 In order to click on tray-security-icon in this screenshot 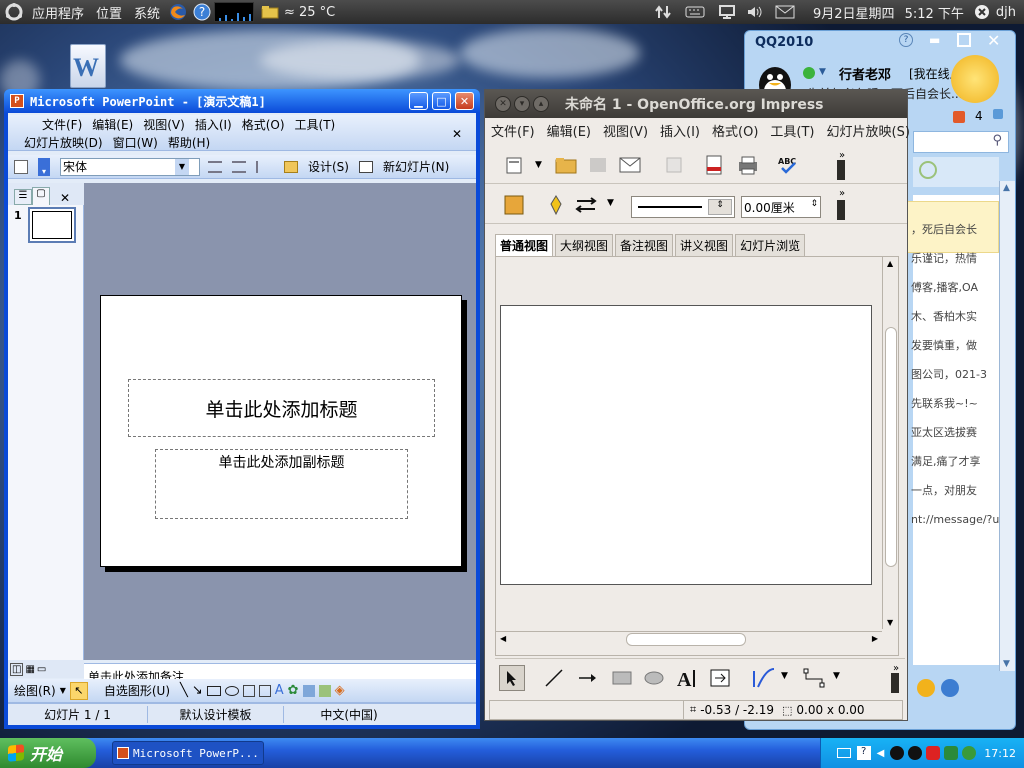, I will do `click(933, 753)`.